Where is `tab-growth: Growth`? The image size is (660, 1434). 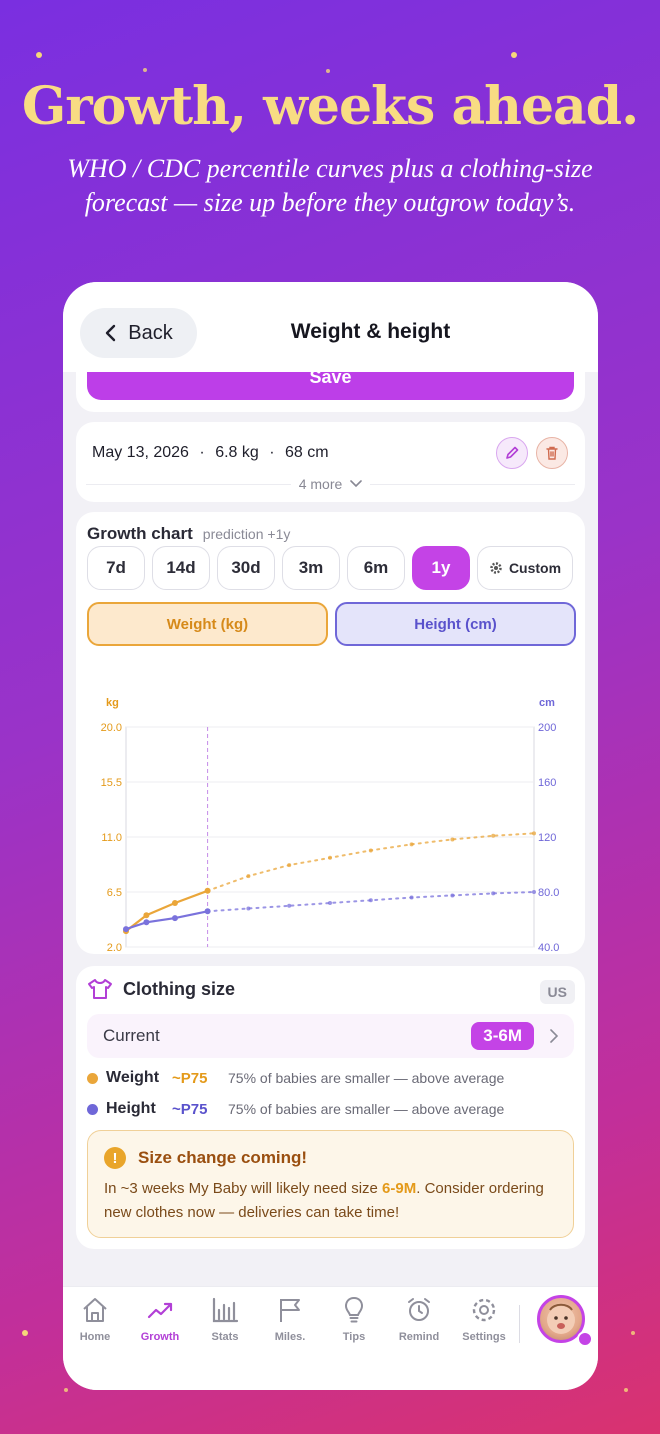
tab-growth: Growth is located at coordinates (160, 1319).